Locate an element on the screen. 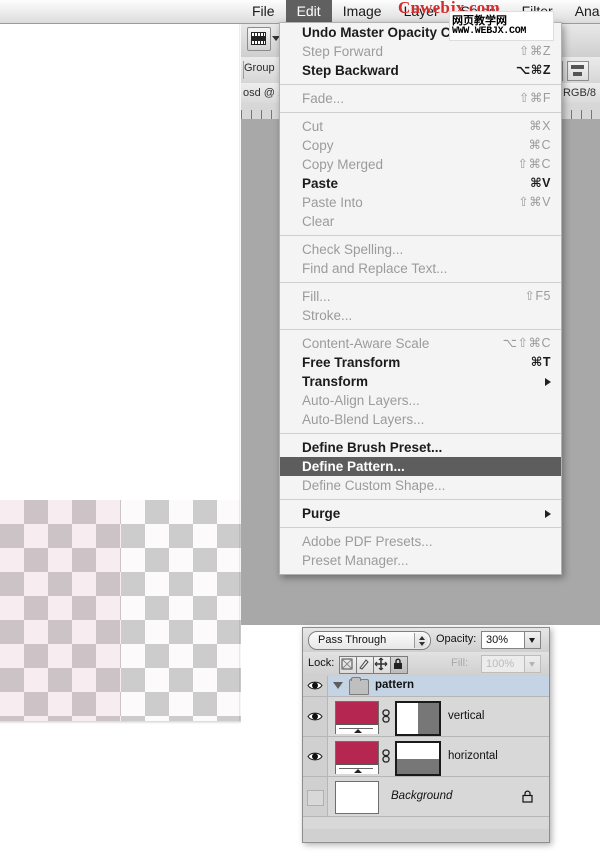  lock-position-button is located at coordinates (382, 665).